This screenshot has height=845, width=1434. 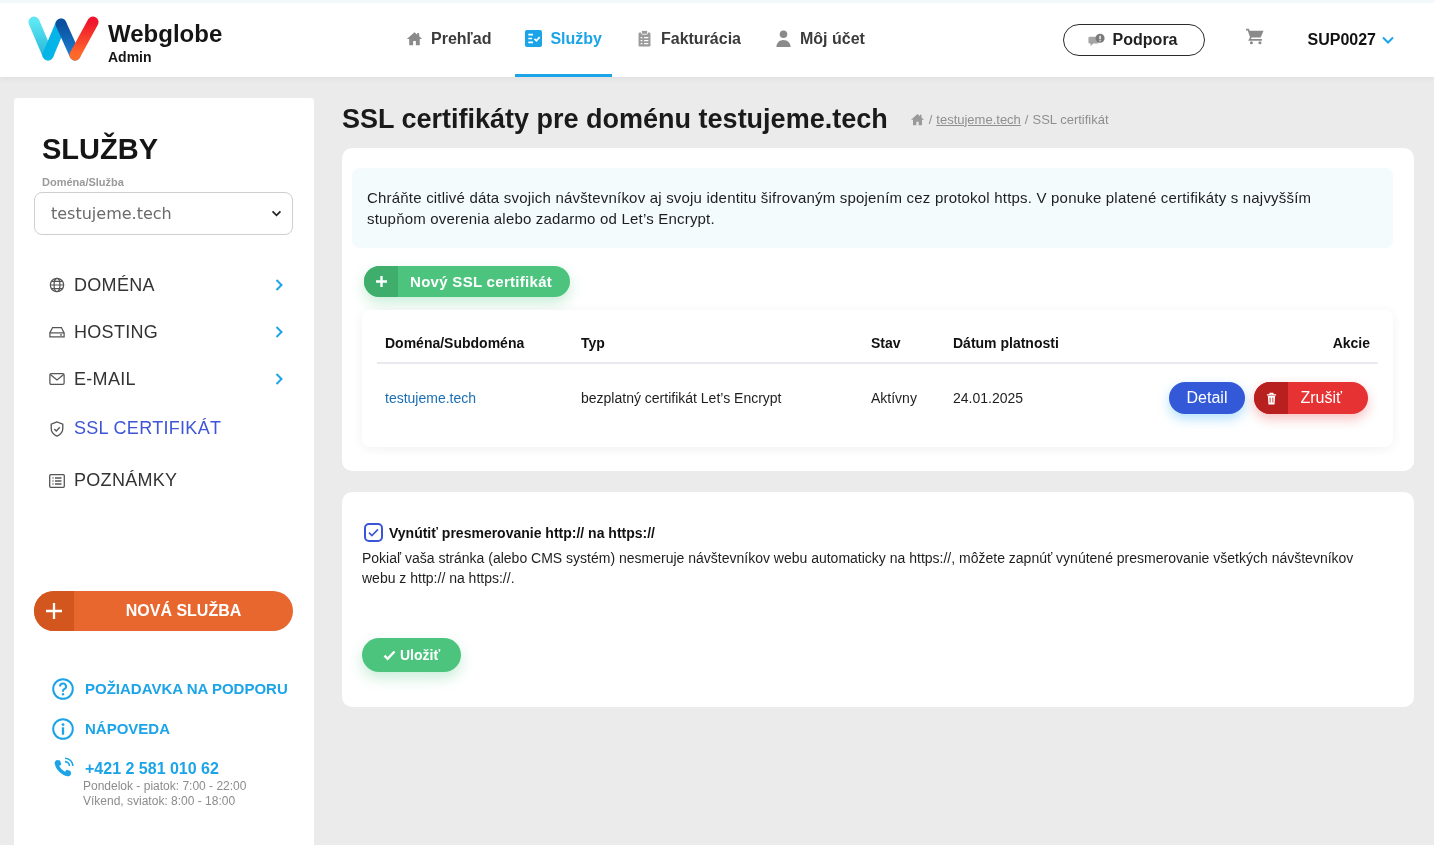 I want to click on opening-hours: Víkend, sviatok: 8:00 - 18:00, so click(x=160, y=801).